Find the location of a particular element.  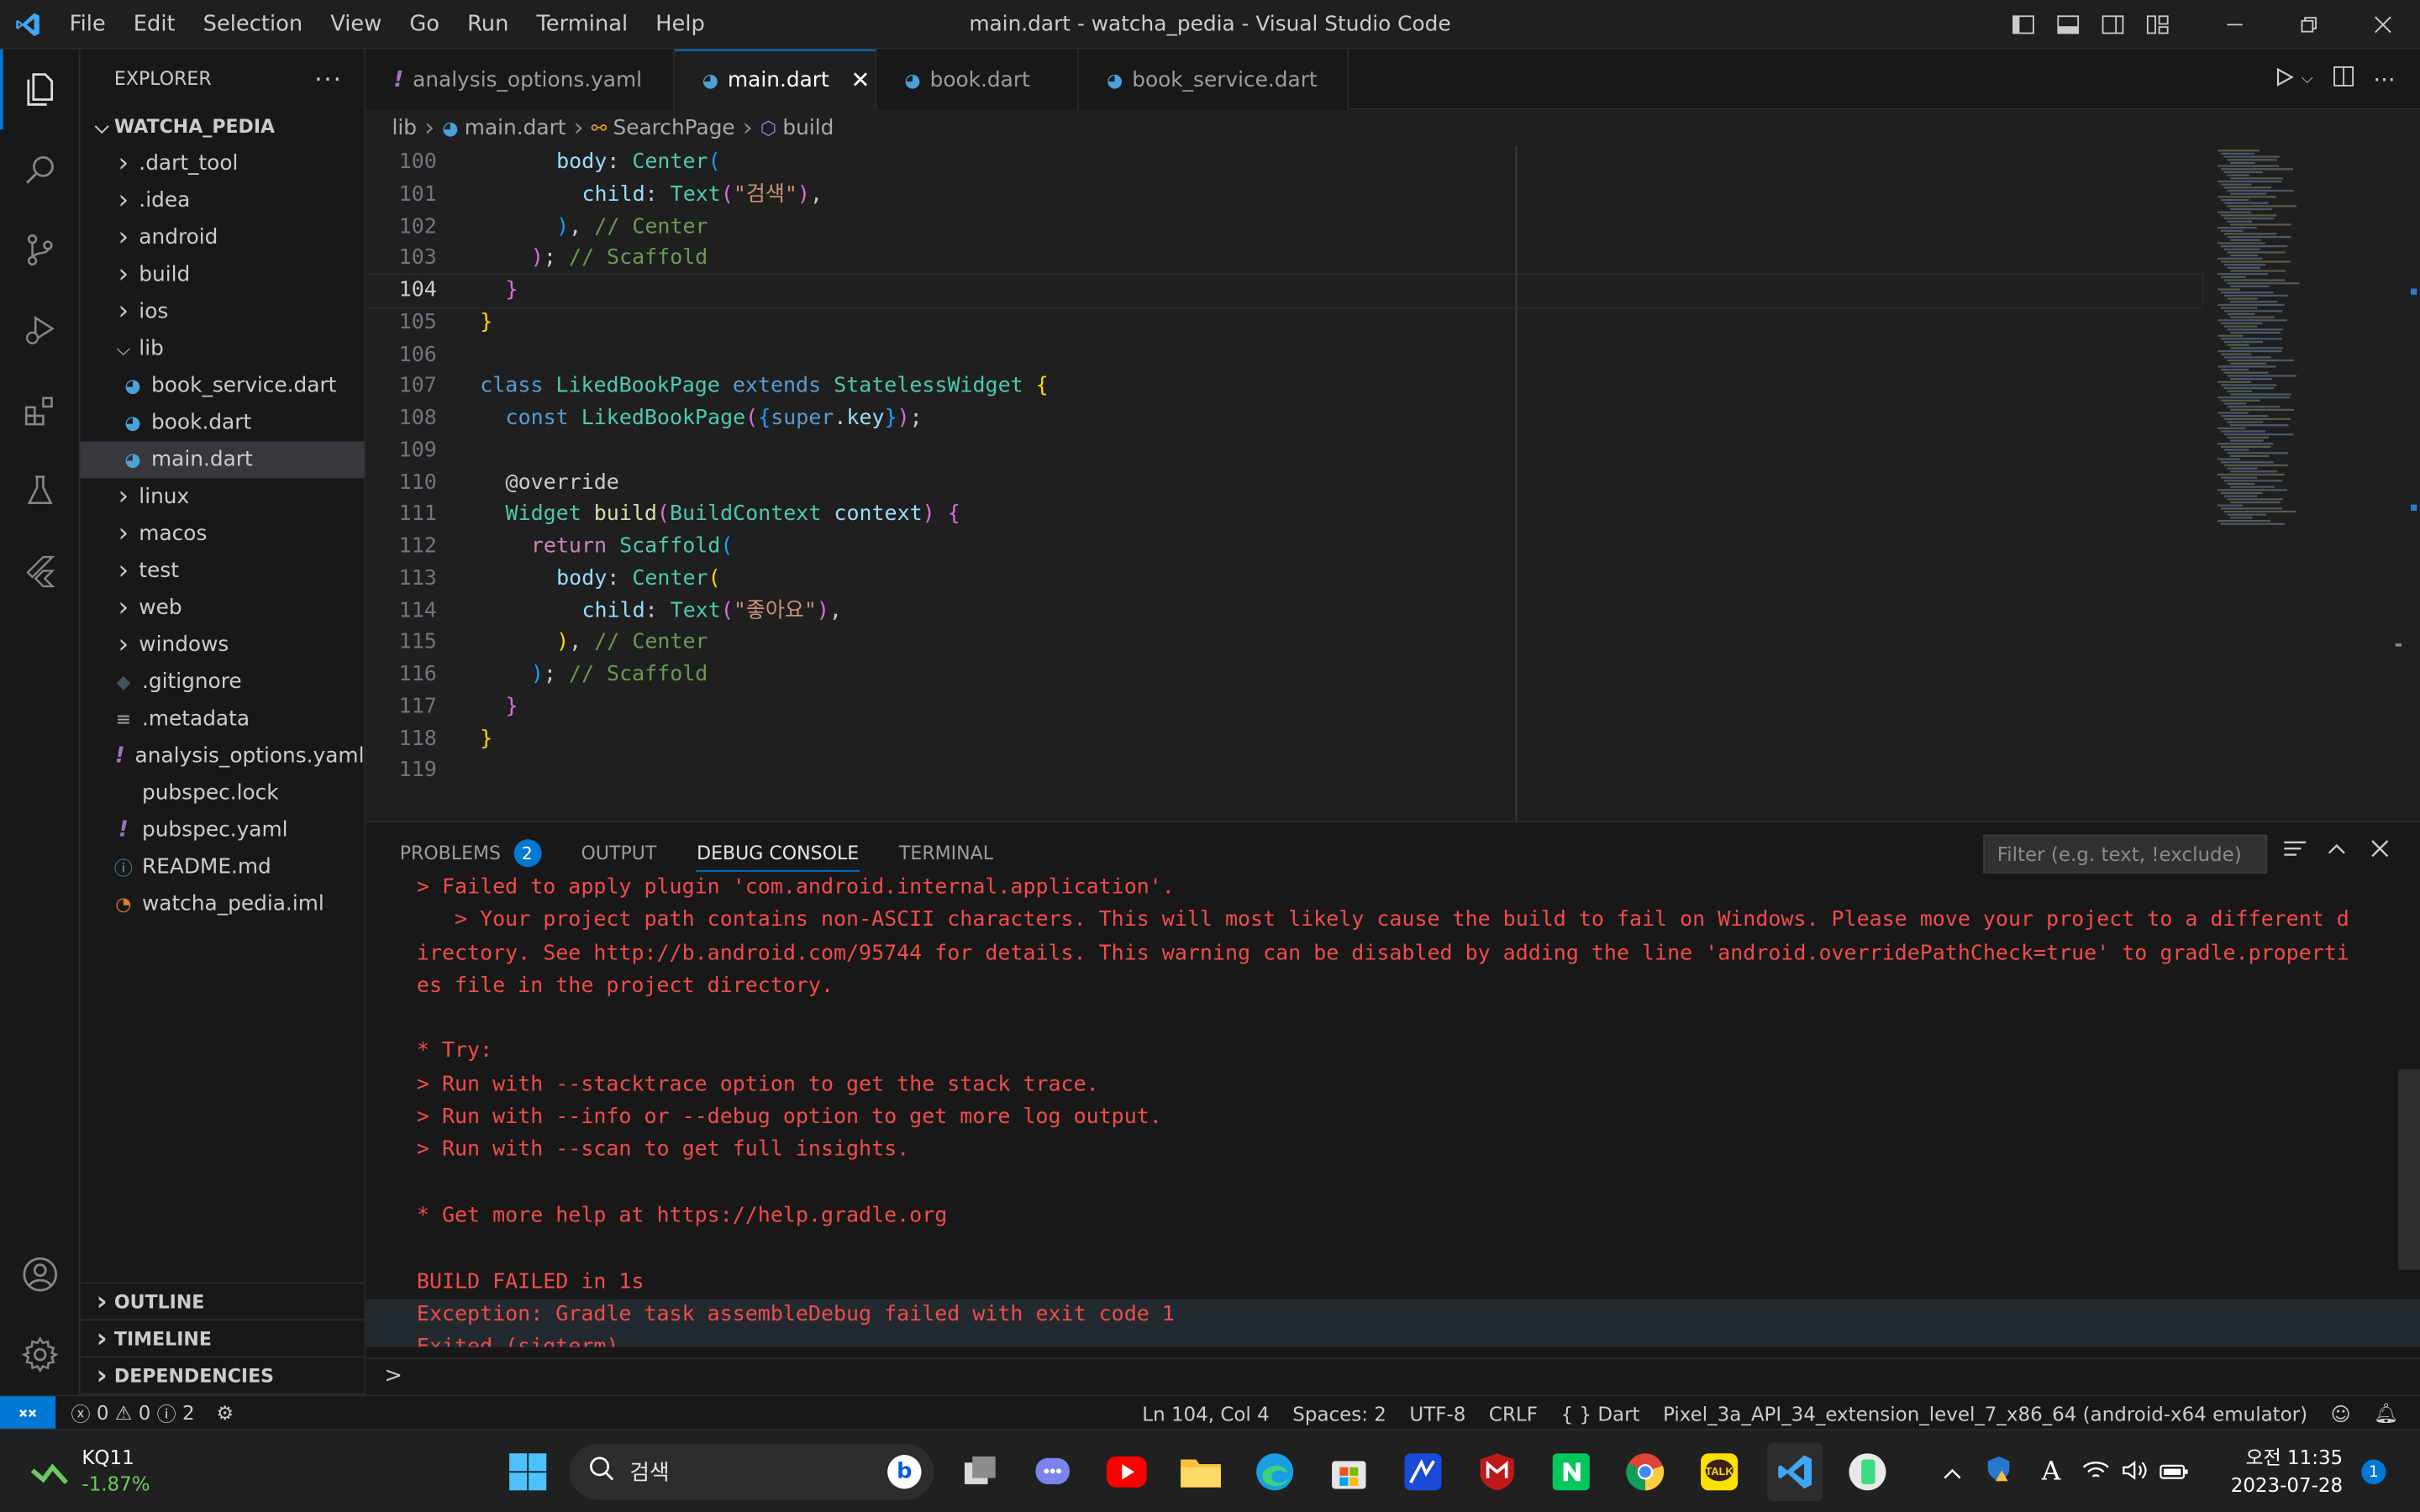

maximize-panel-chevron-up-icon is located at coordinates (2337, 851).